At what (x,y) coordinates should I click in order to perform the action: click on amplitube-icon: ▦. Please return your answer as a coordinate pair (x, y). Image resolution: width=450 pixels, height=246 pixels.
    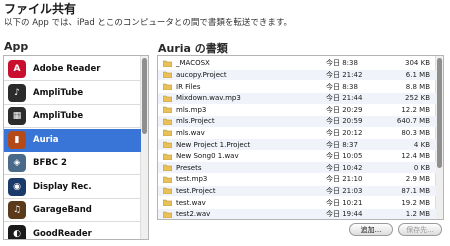
    Looking at the image, I should click on (17, 116).